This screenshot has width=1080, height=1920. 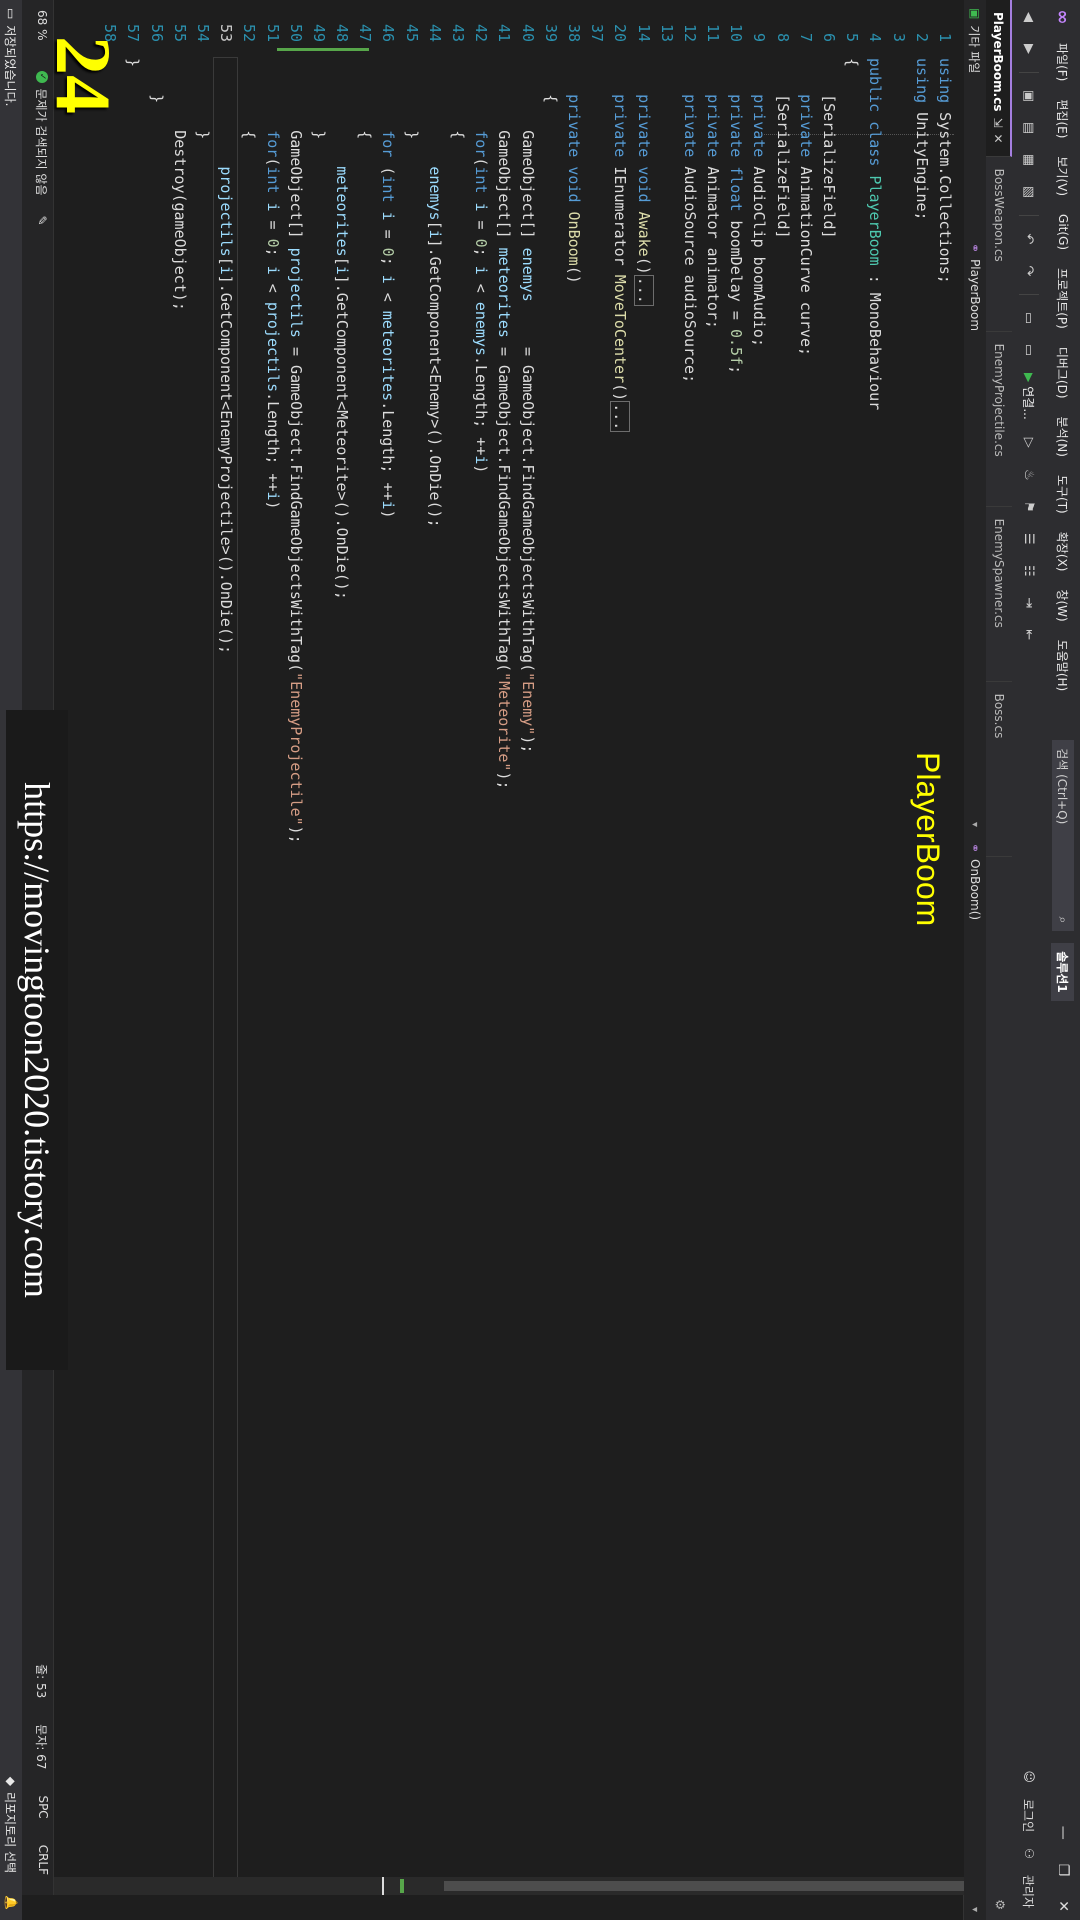 What do you see at coordinates (975, 848) in the screenshot?
I see `method-icon: ⚭` at bounding box center [975, 848].